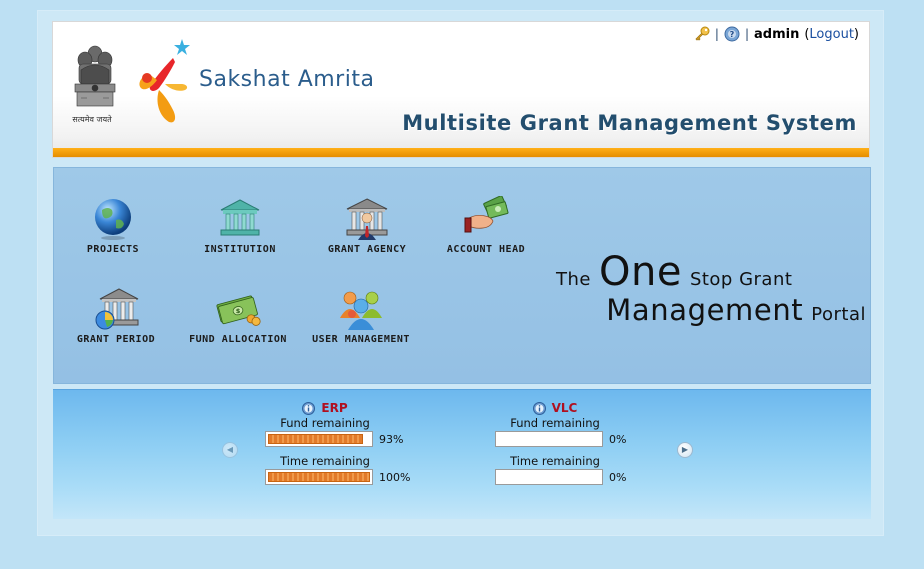 The image size is (924, 569). What do you see at coordinates (116, 339) in the screenshot?
I see `menu-label: GRANT PERIOD` at bounding box center [116, 339].